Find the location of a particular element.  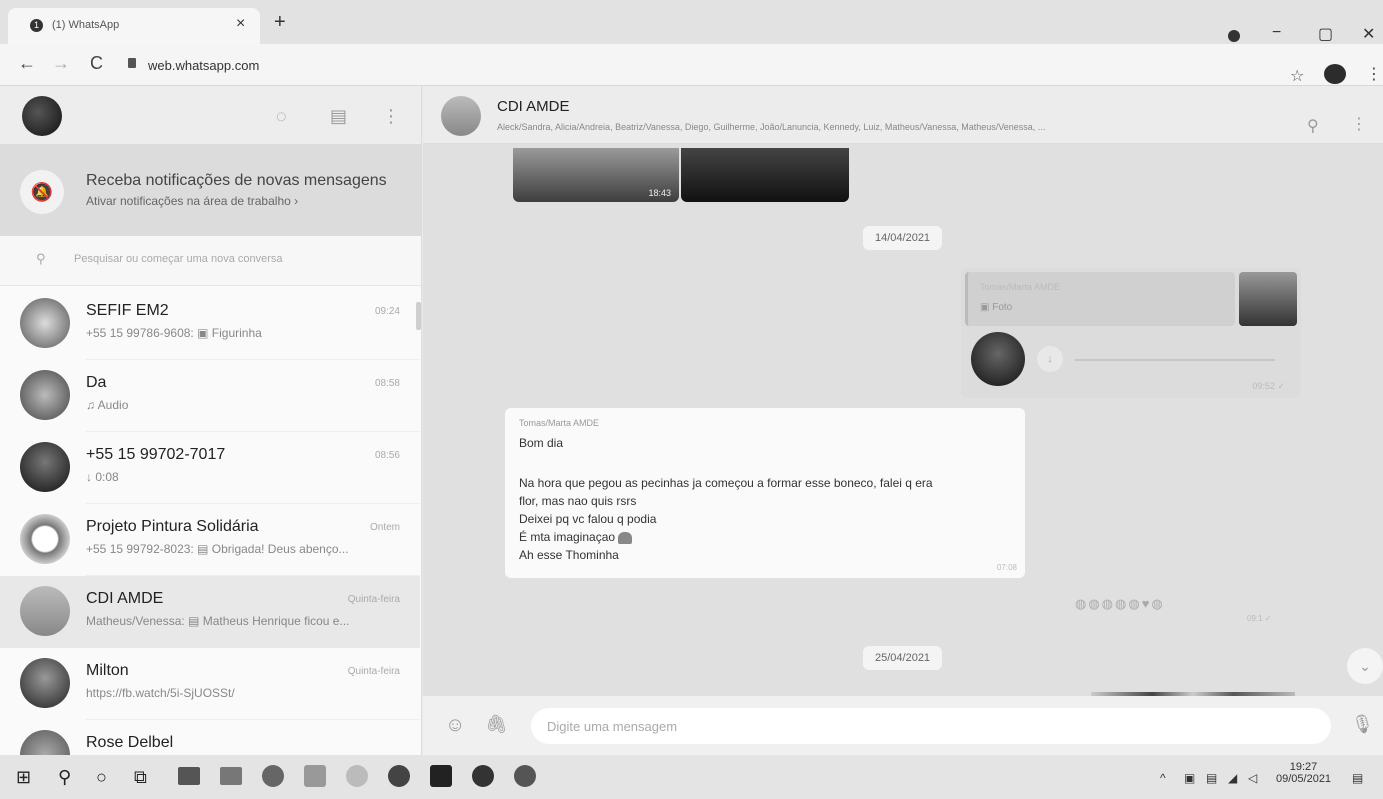

bookmark-star-icon: ☆ is located at coordinates (1297, 76).